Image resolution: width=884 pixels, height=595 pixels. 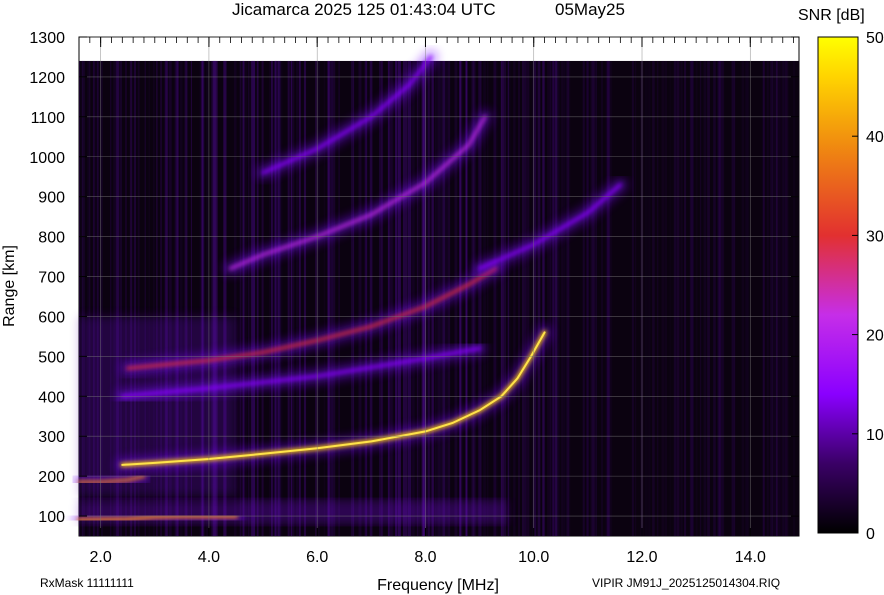 What do you see at coordinates (87, 583) in the screenshot?
I see `rx-mask-label: RxMask 11111111` at bounding box center [87, 583].